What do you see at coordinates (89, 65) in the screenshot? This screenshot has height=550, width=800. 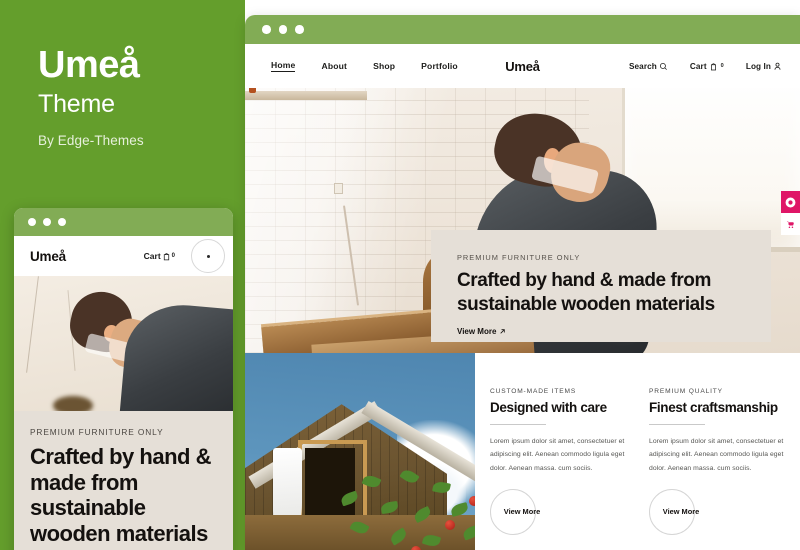 I see `promo-title: Umeå` at bounding box center [89, 65].